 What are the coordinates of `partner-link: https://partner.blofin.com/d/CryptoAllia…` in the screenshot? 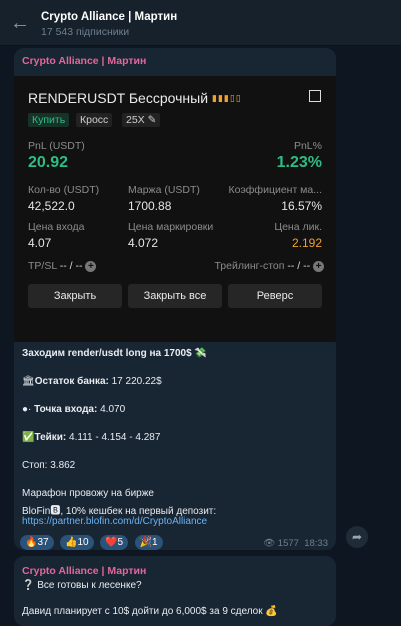 It's located at (114, 521).